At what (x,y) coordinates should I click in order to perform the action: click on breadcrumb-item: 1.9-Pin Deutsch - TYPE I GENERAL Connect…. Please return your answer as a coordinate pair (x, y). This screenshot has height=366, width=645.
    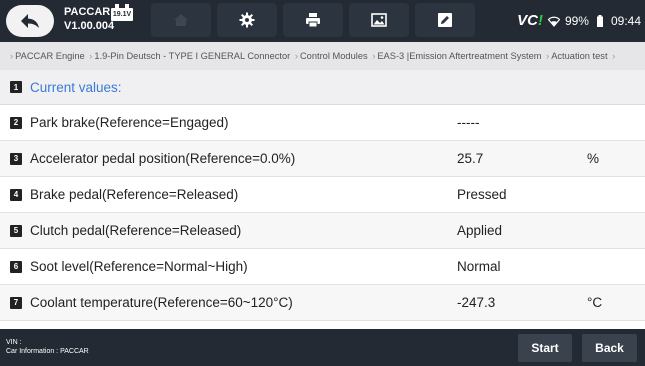
    Looking at the image, I should click on (192, 56).